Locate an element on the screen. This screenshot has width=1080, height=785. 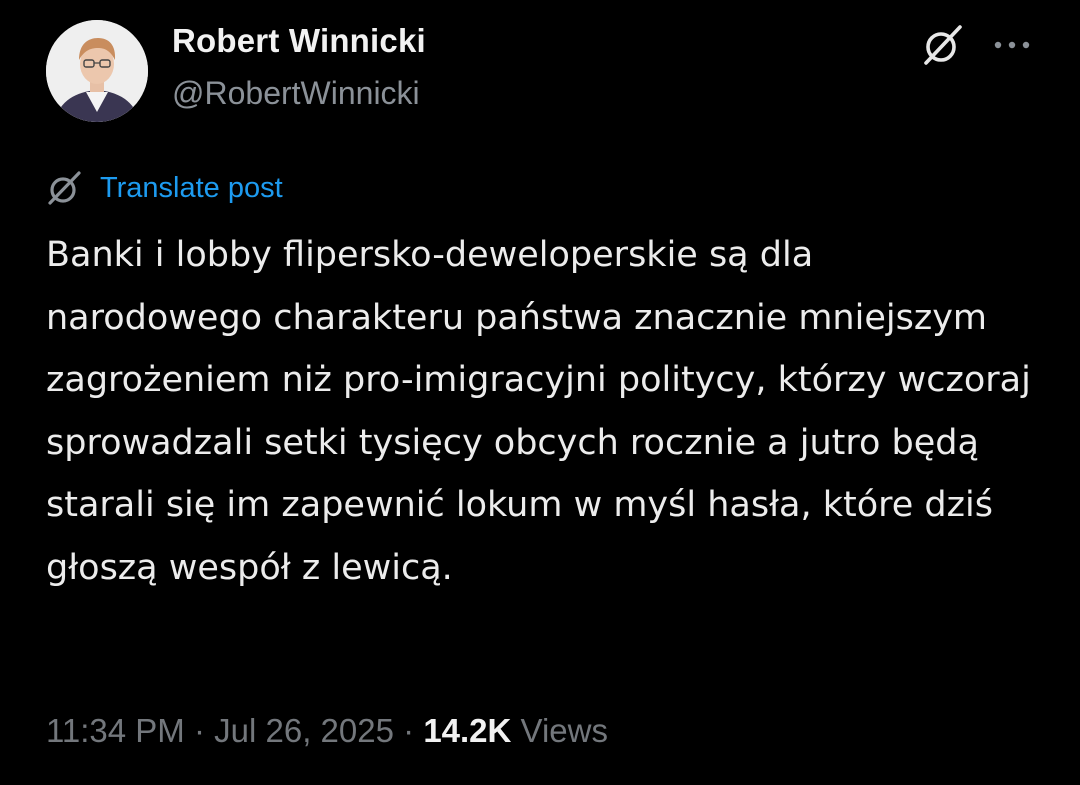
avatar-photo-icon is located at coordinates (97, 71).